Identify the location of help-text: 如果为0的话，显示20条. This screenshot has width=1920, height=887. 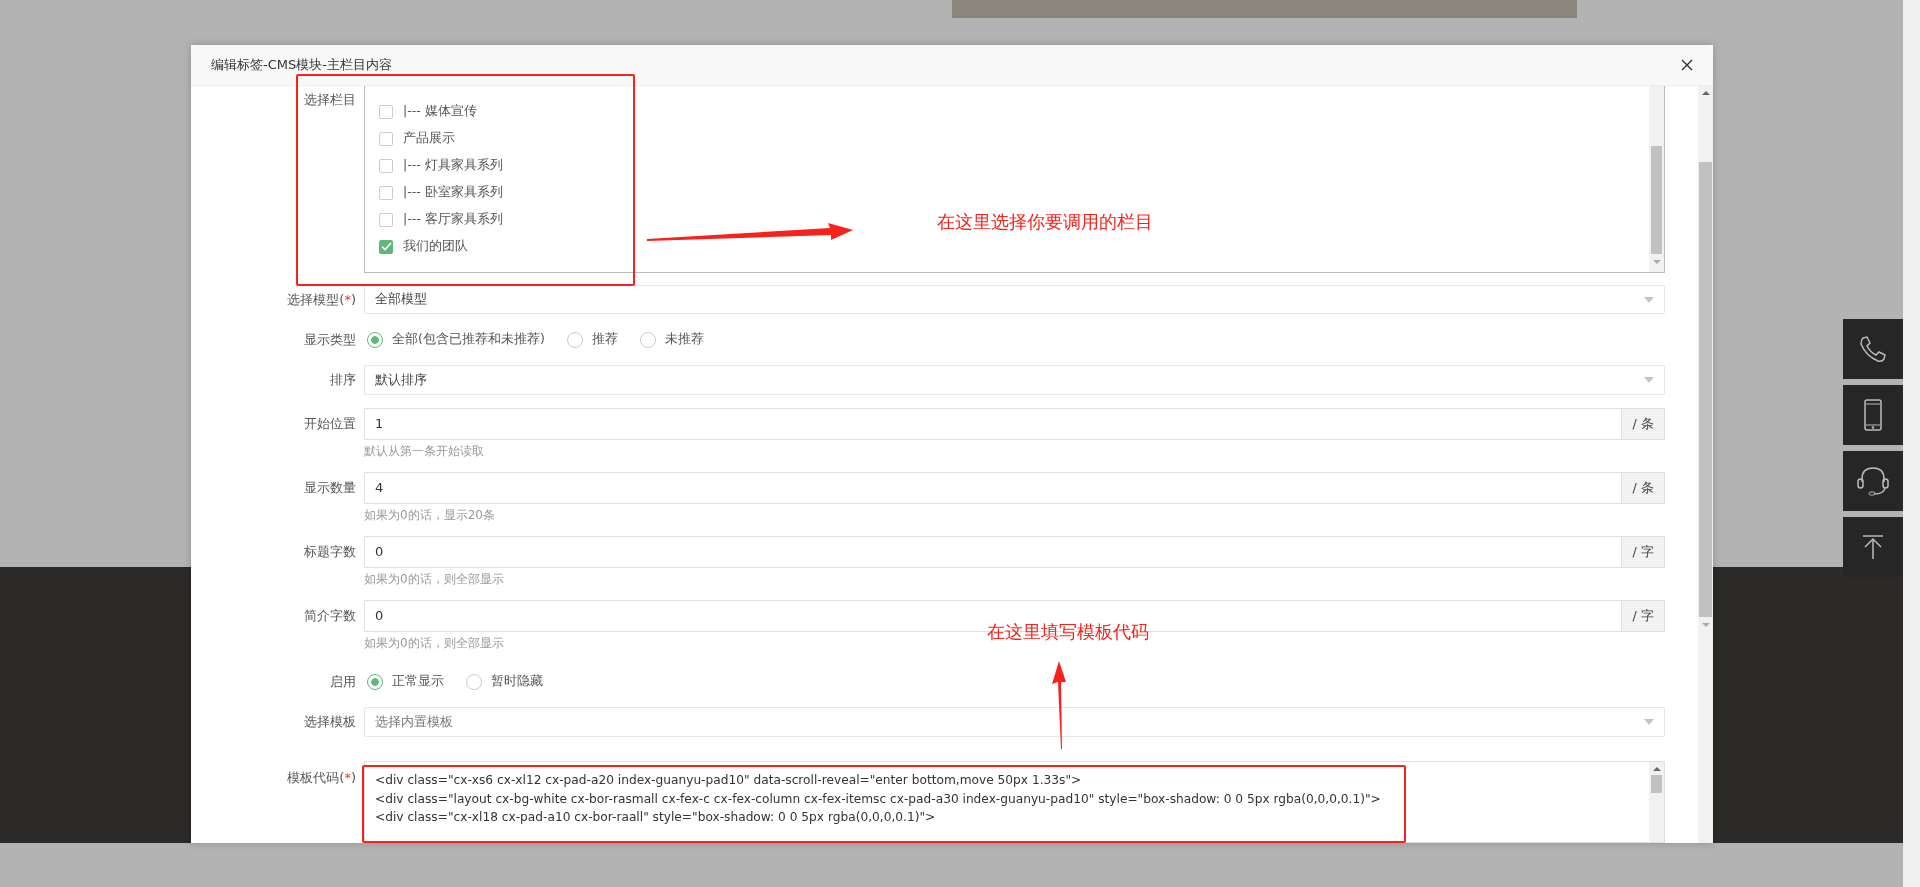
(429, 515).